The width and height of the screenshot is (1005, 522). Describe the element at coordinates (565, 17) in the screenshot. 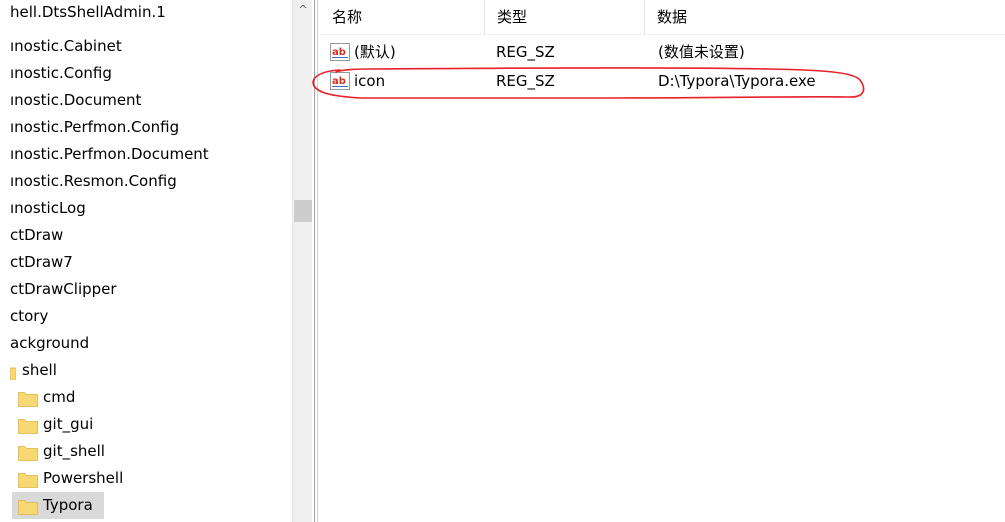

I see `column-header-type: 类型` at that location.